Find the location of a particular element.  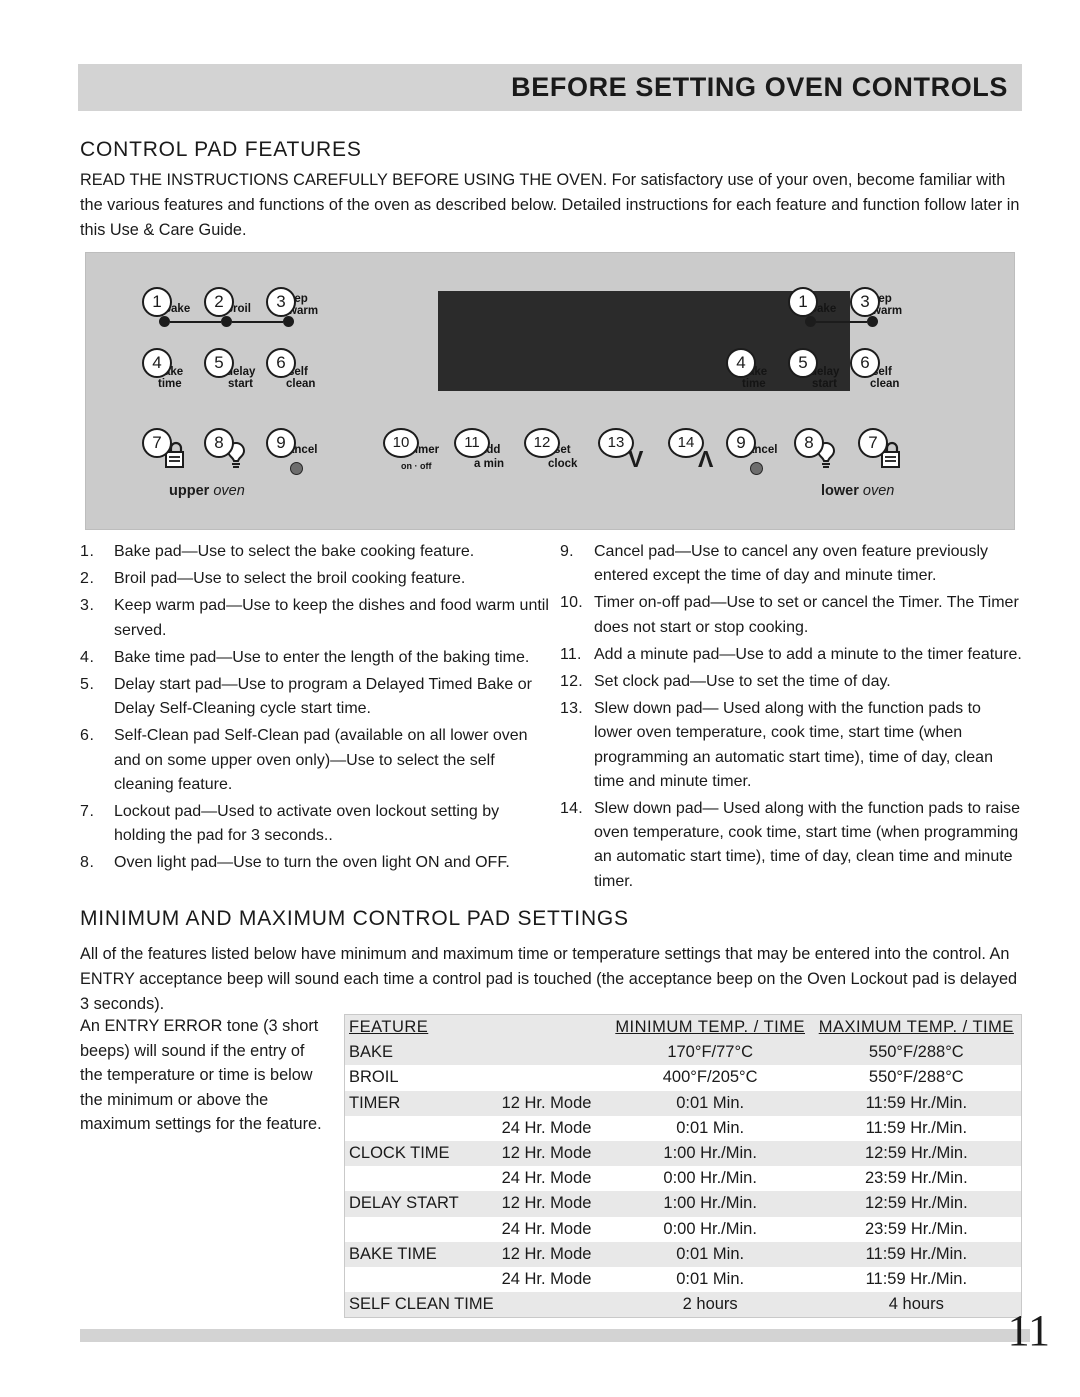

table-row: 24 Hr. Mode 0:01 Min. 11:59 Hr./Min. is located at coordinates (683, 1279).